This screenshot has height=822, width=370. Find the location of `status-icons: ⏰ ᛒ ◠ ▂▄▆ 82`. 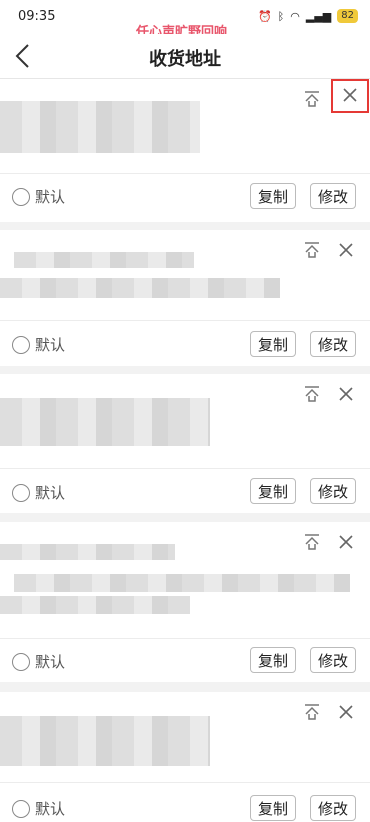

status-icons: ⏰ ᛒ ◠ ▂▄▆ 82 is located at coordinates (308, 16).